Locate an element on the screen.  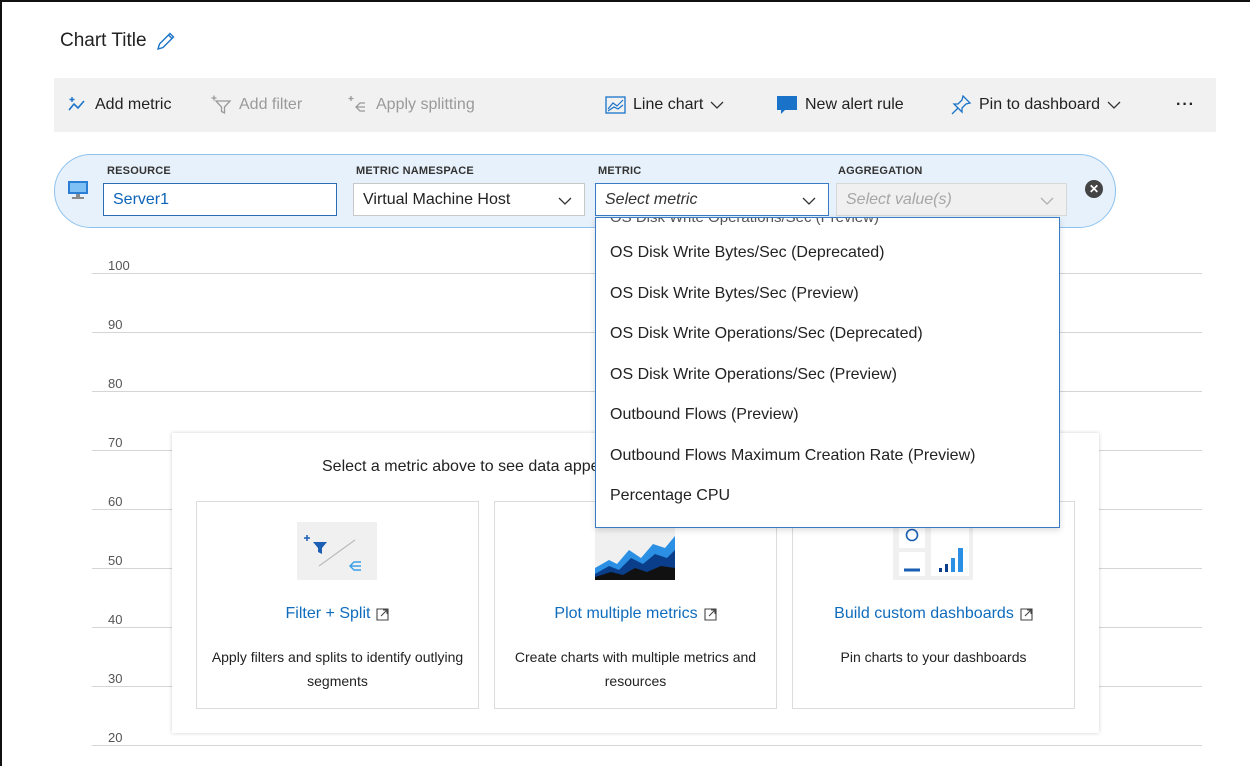
alert-icon is located at coordinates (787, 105).